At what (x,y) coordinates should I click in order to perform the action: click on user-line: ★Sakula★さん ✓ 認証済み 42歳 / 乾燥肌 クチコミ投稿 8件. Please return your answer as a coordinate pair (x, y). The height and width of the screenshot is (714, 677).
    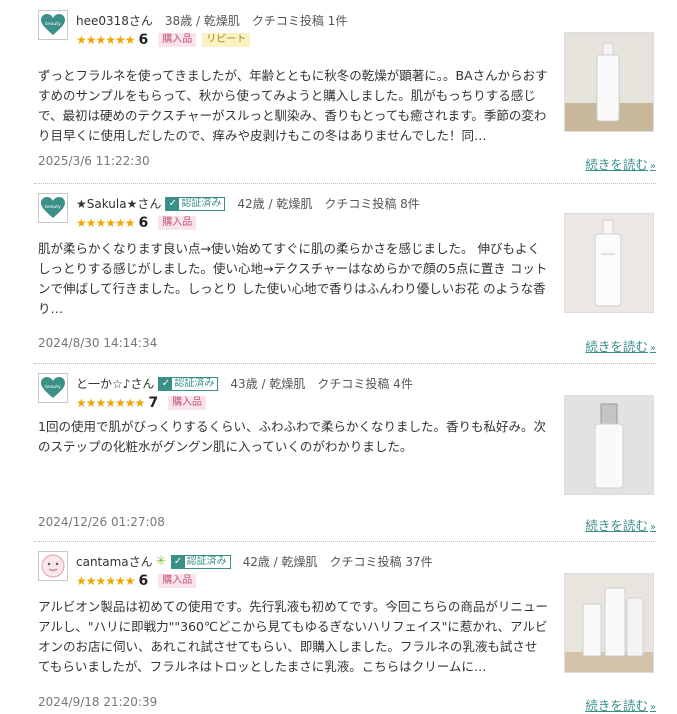
    Looking at the image, I should click on (248, 203).